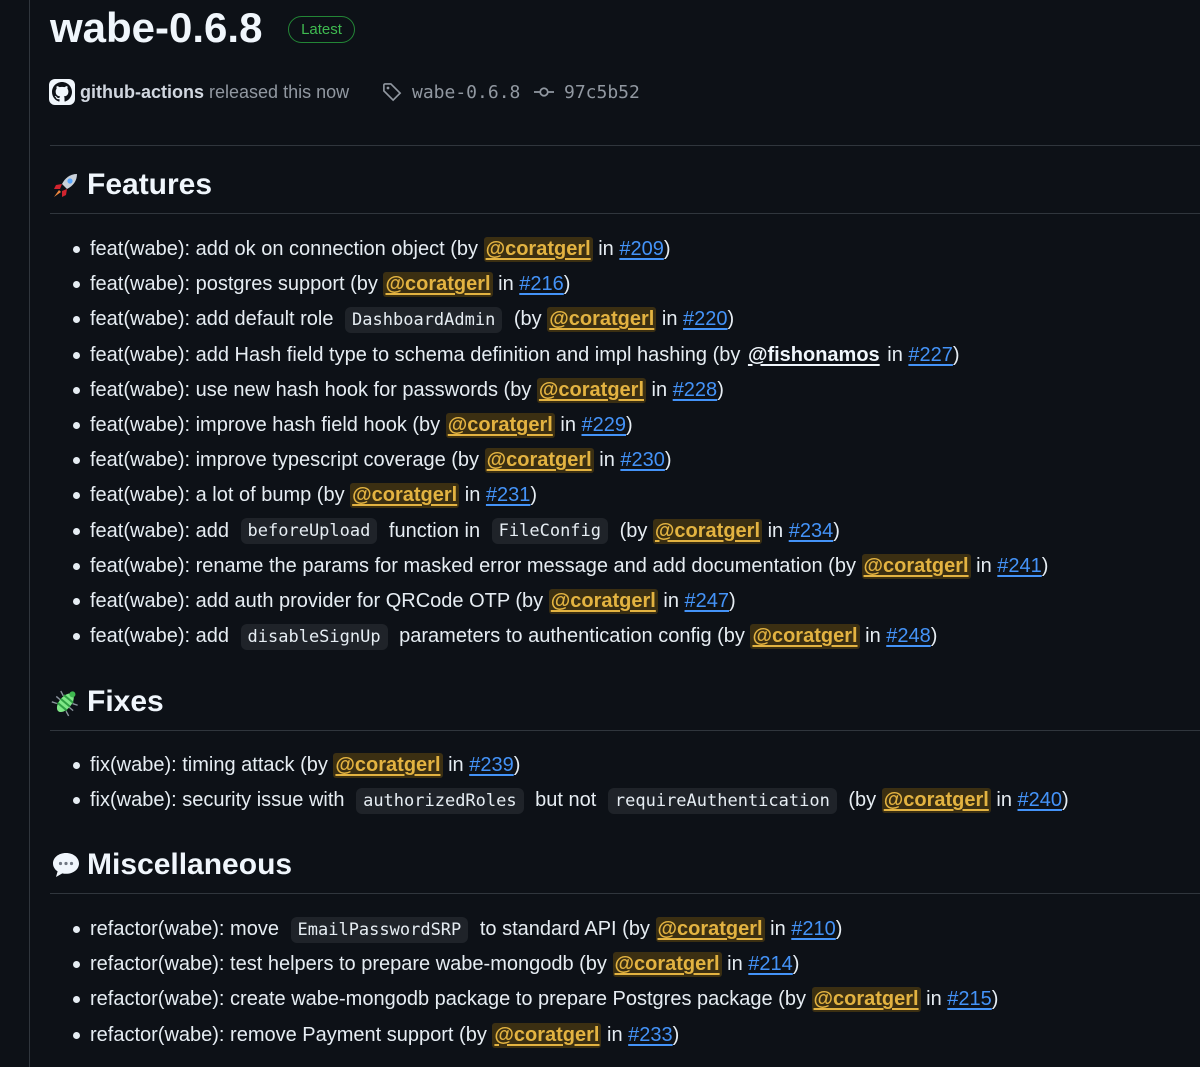 The width and height of the screenshot is (1200, 1067). What do you see at coordinates (150, 184) in the screenshot?
I see `section-title: Features` at bounding box center [150, 184].